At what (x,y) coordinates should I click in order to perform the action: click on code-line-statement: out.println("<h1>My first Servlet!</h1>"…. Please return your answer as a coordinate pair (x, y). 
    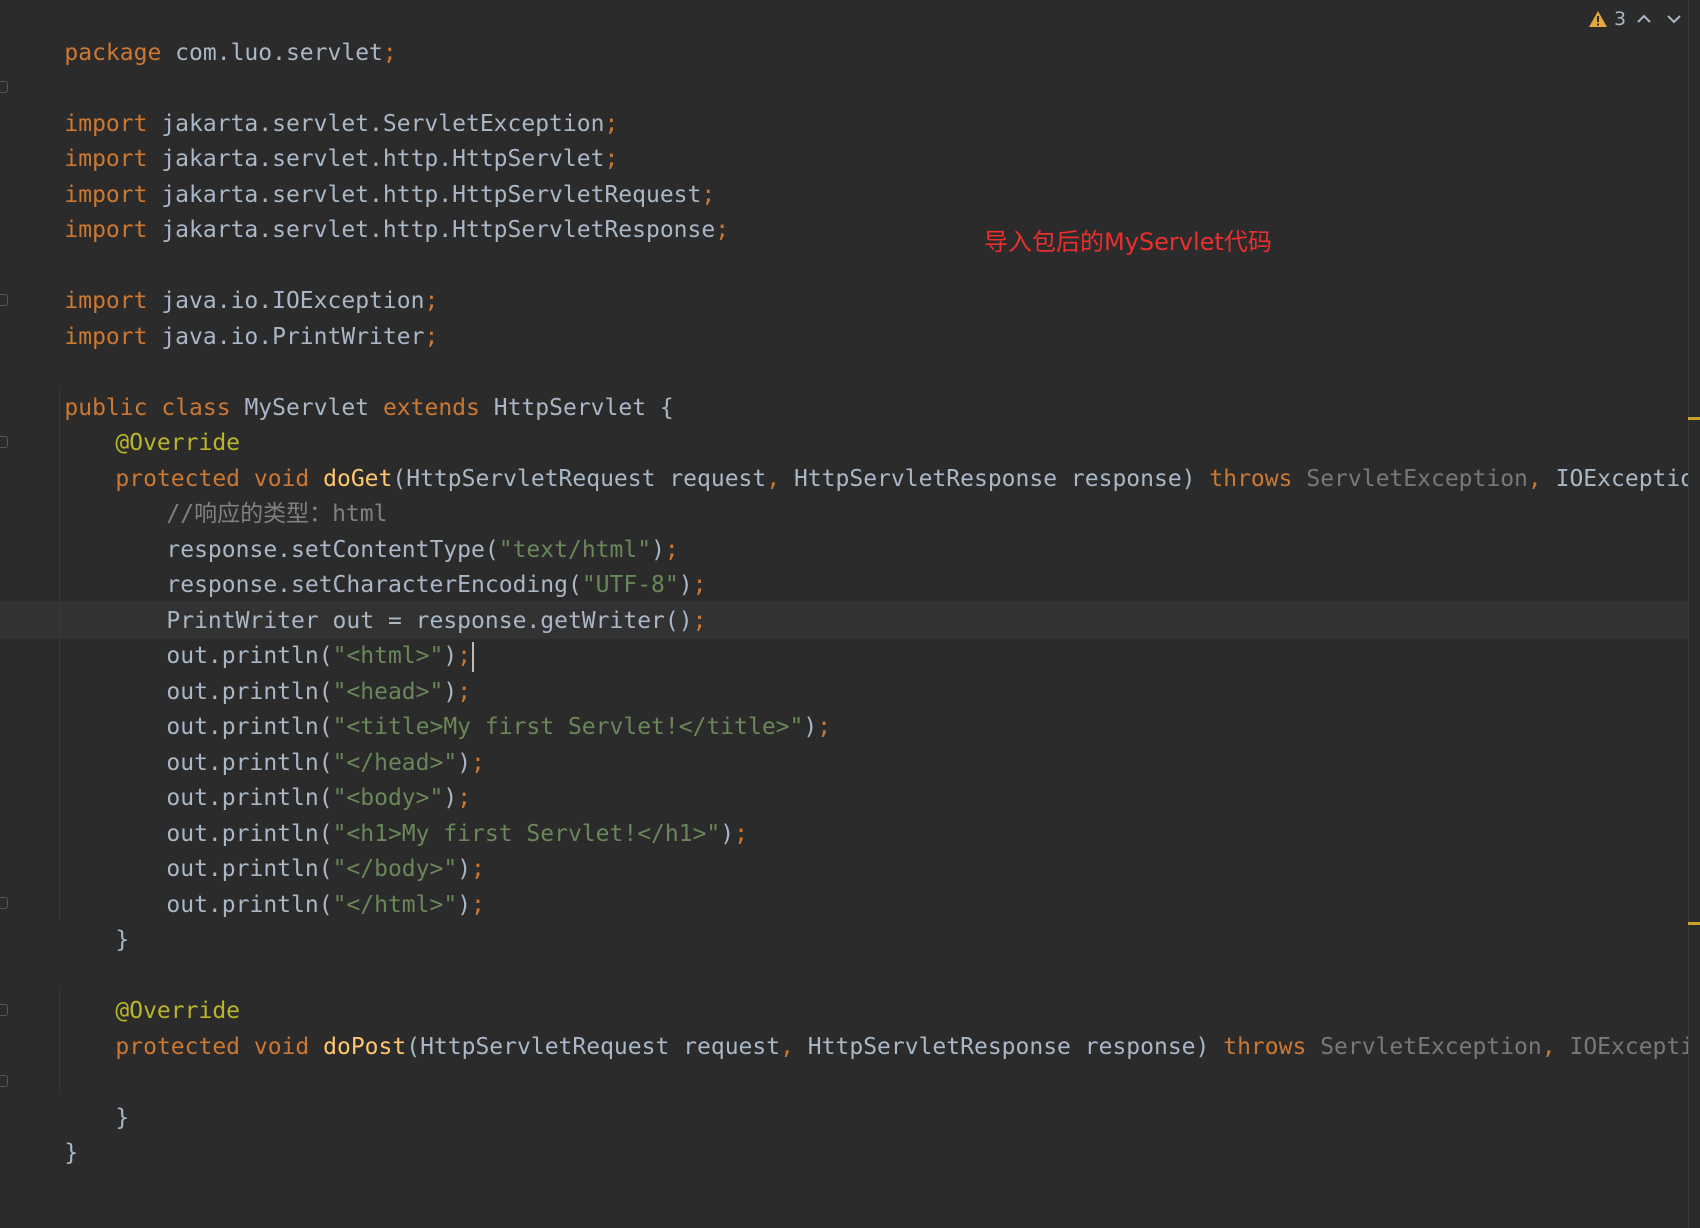
    Looking at the image, I should click on (429, 812).